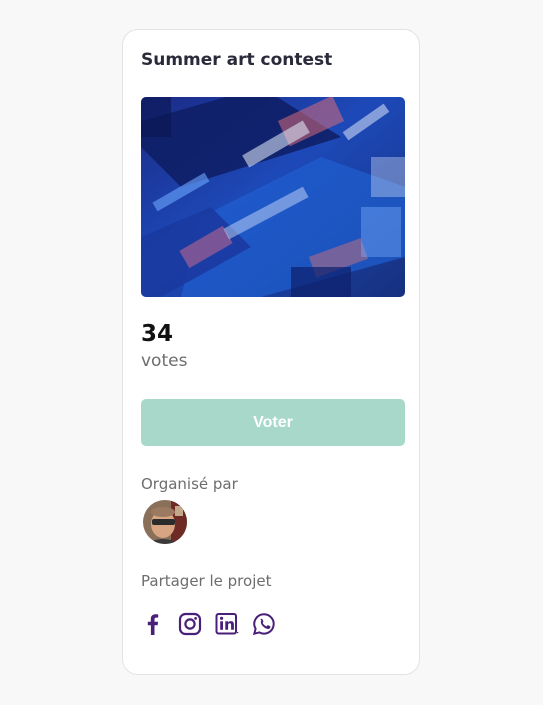 The width and height of the screenshot is (543, 705). I want to click on contest-artwork-image, so click(273, 197).